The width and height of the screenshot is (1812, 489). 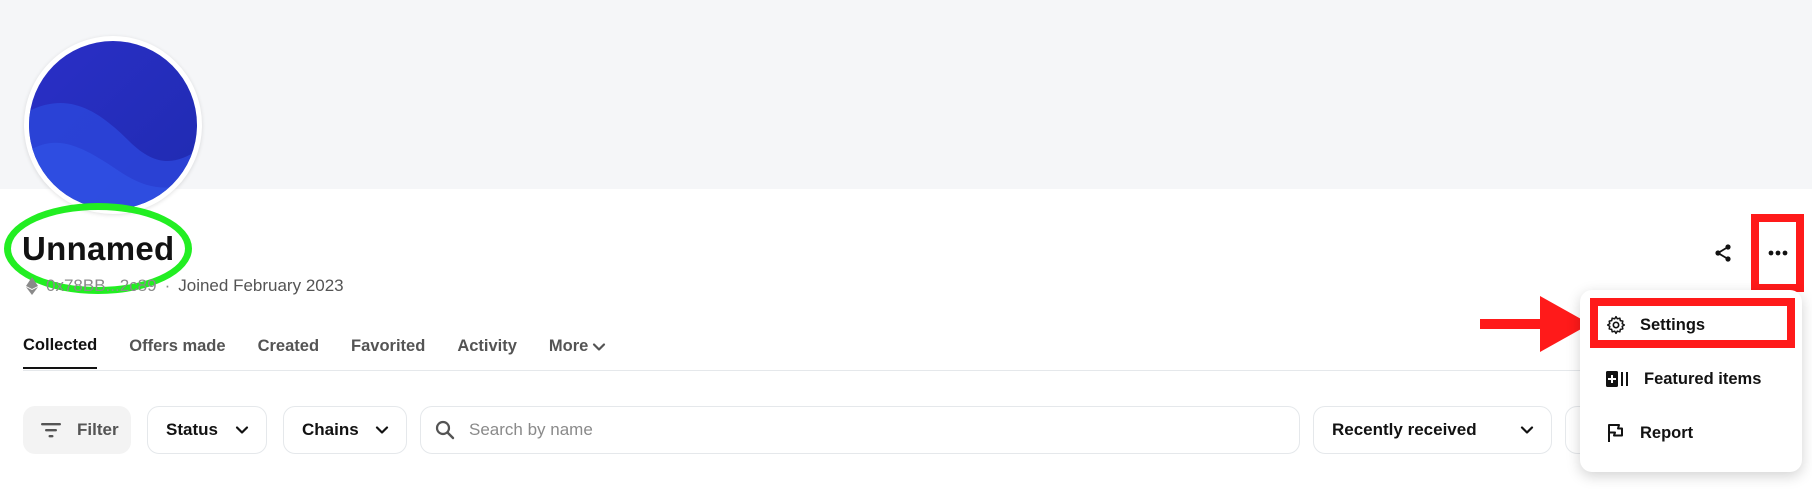 I want to click on chains-dropdown: Chains, so click(x=345, y=430).